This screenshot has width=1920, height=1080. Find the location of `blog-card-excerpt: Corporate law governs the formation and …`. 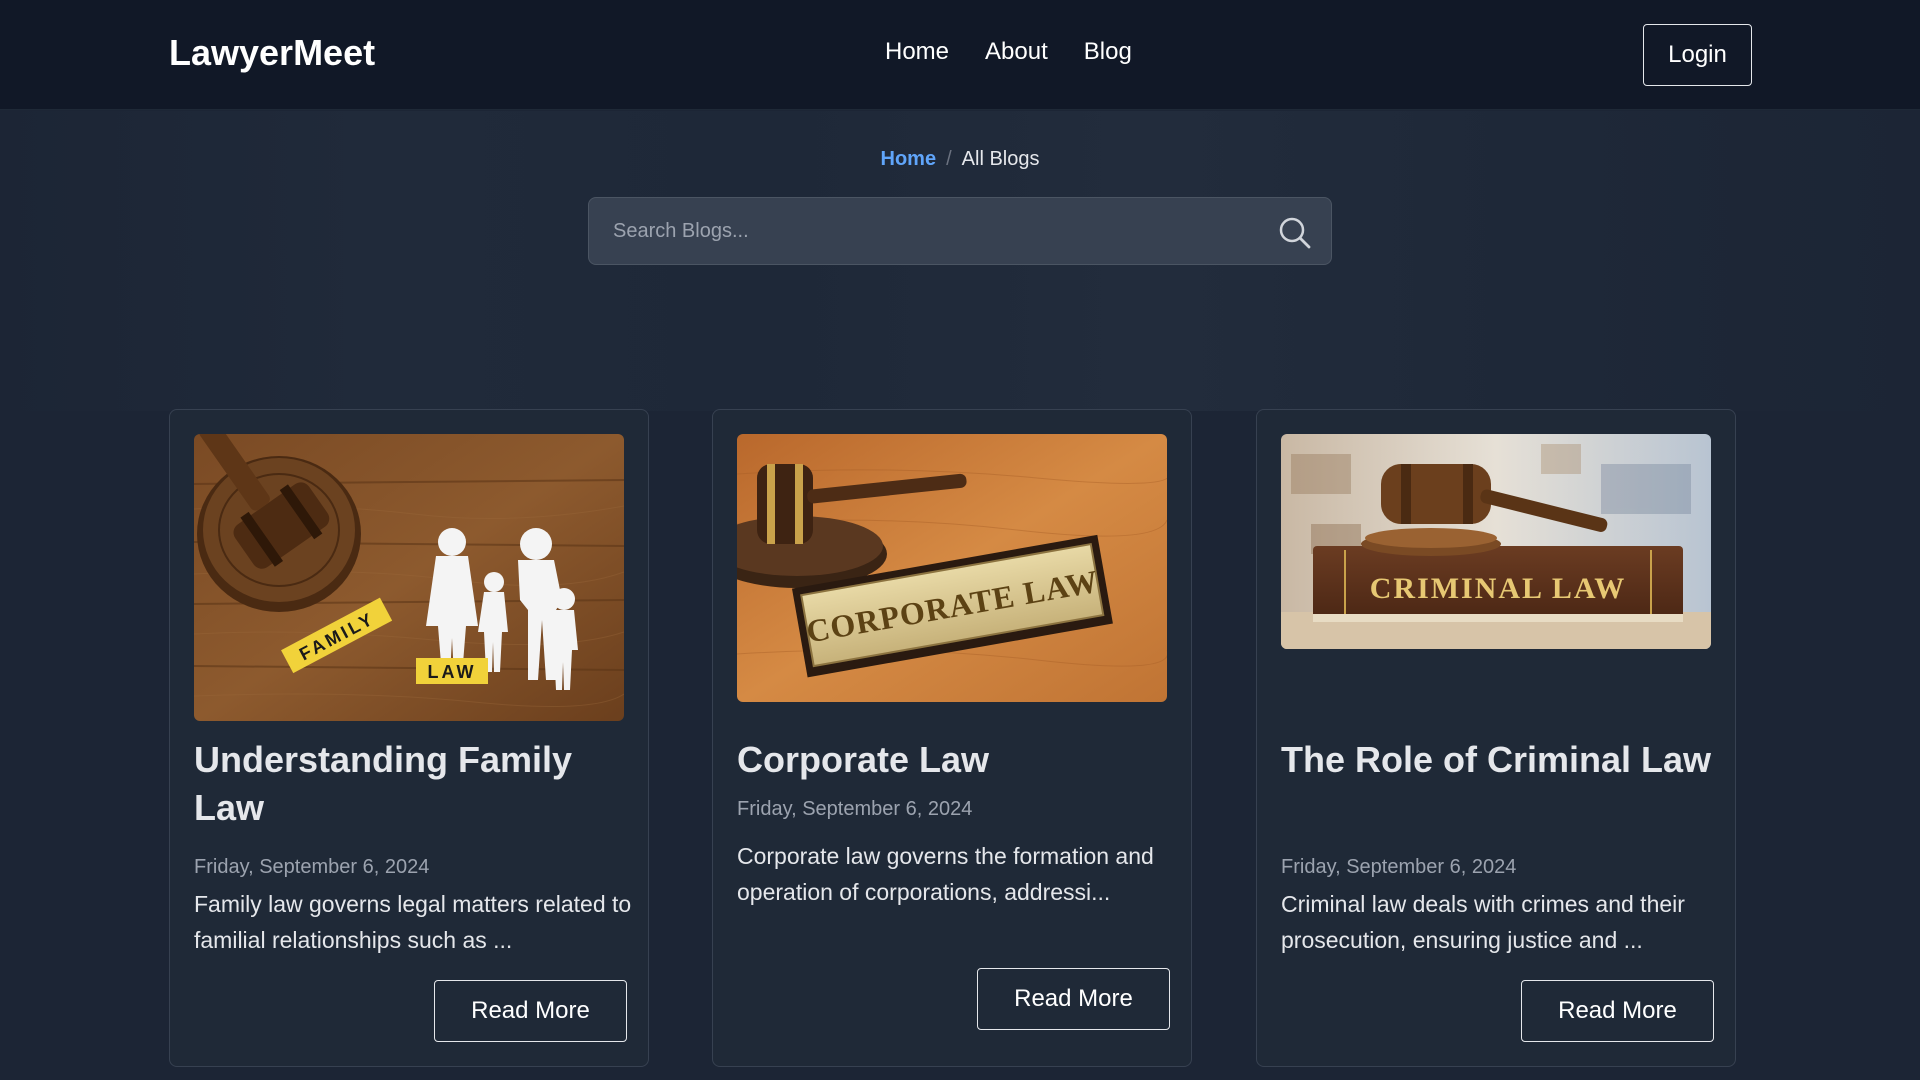

blog-card-excerpt: Corporate law governs the formation and … is located at coordinates (945, 874).